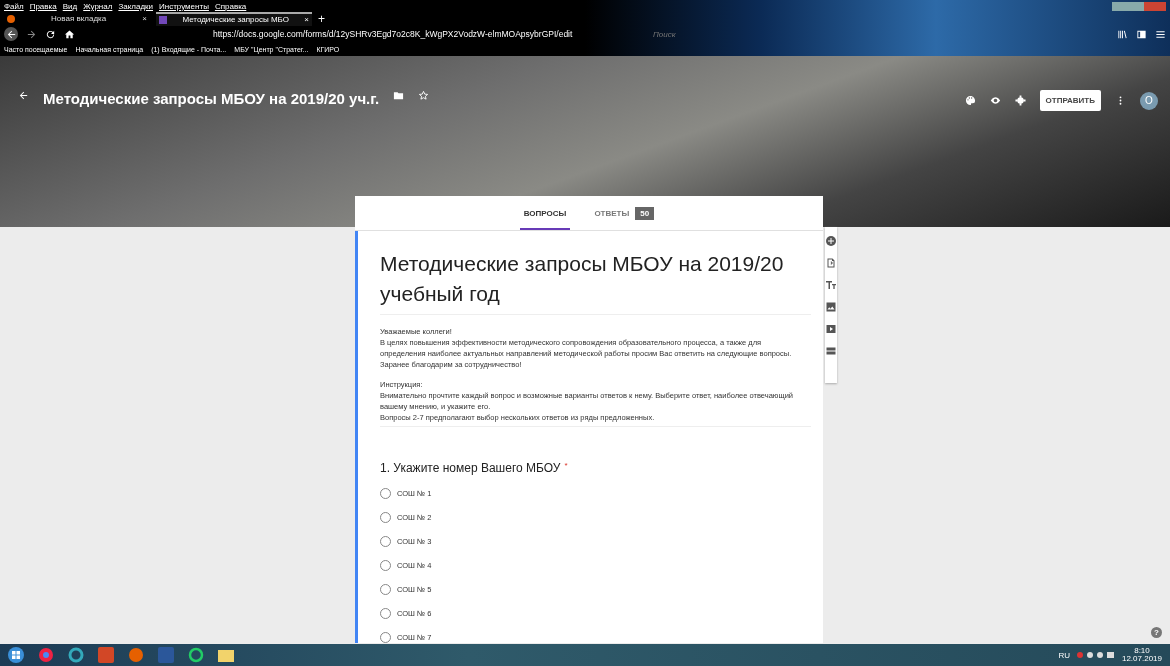  What do you see at coordinates (70, 6) in the screenshot?
I see `menu-item: Вид` at bounding box center [70, 6].